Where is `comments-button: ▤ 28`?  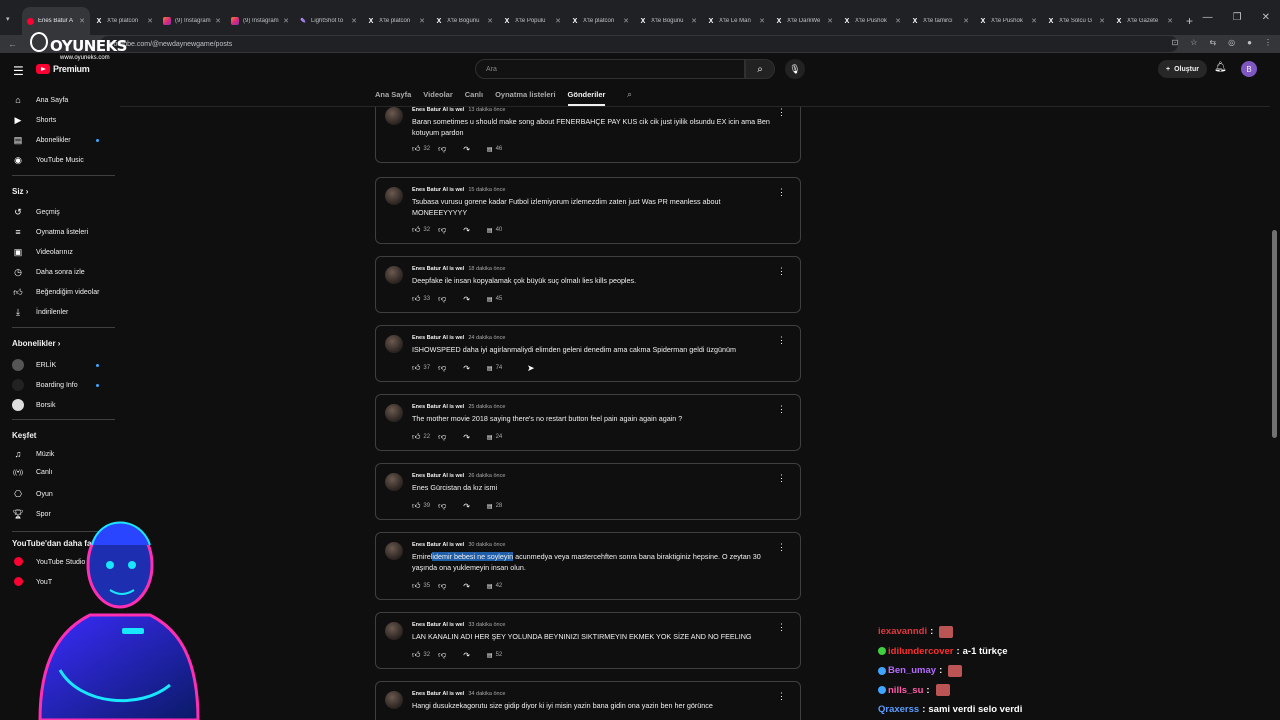 comments-button: ▤ 28 is located at coordinates (494, 506).